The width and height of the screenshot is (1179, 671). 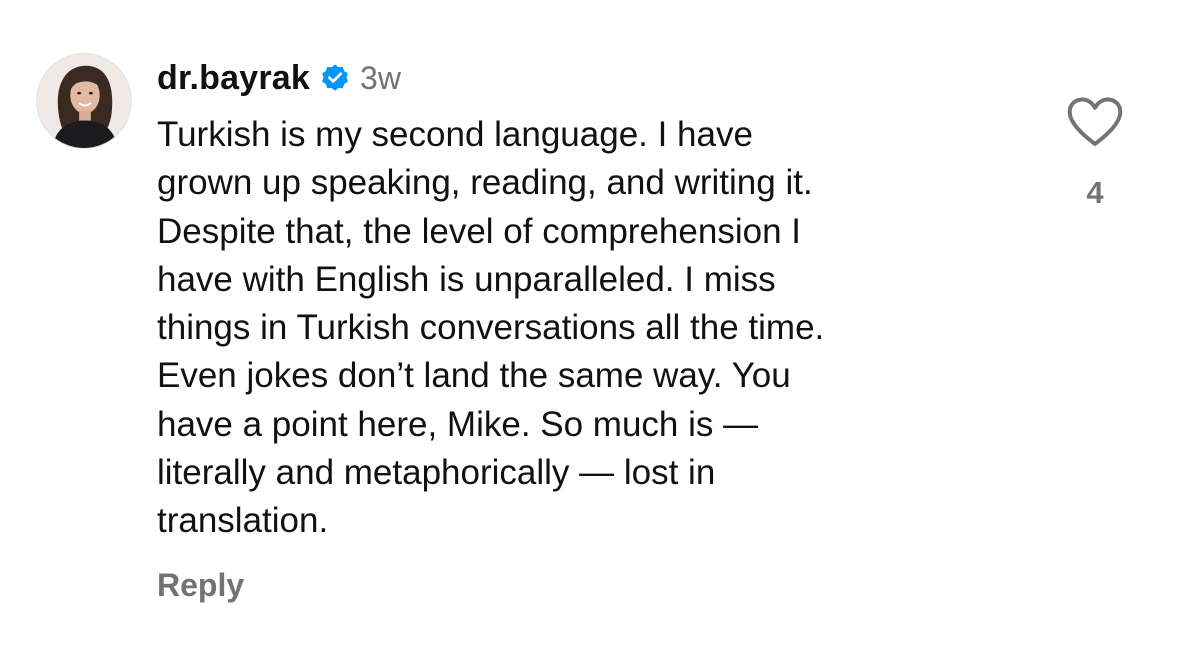 I want to click on like-count: 4, so click(x=1095, y=192).